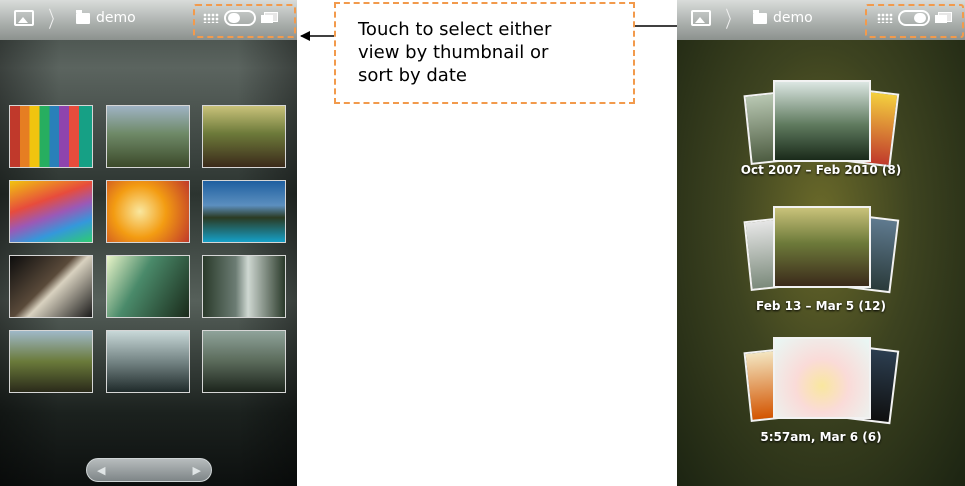  Describe the element at coordinates (793, 18) in the screenshot. I see `folder-label: demo` at that location.